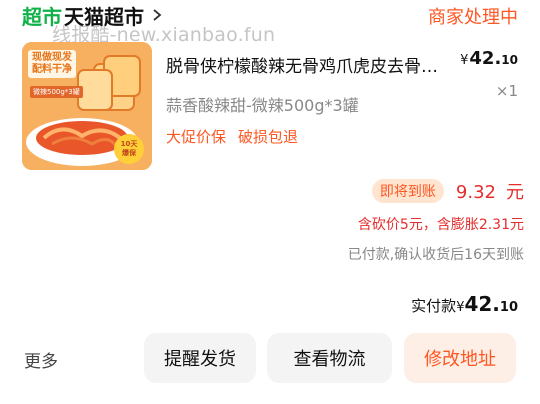  Describe the element at coordinates (440, 225) in the screenshot. I see `discount-note: 含砍价5元，含膨胀2.31元` at that location.